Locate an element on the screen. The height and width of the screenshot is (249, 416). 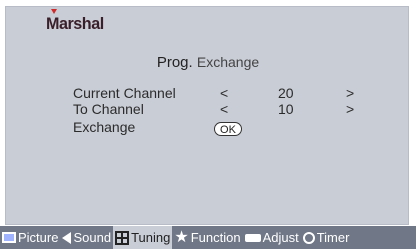
adjust-icon is located at coordinates (252, 237).